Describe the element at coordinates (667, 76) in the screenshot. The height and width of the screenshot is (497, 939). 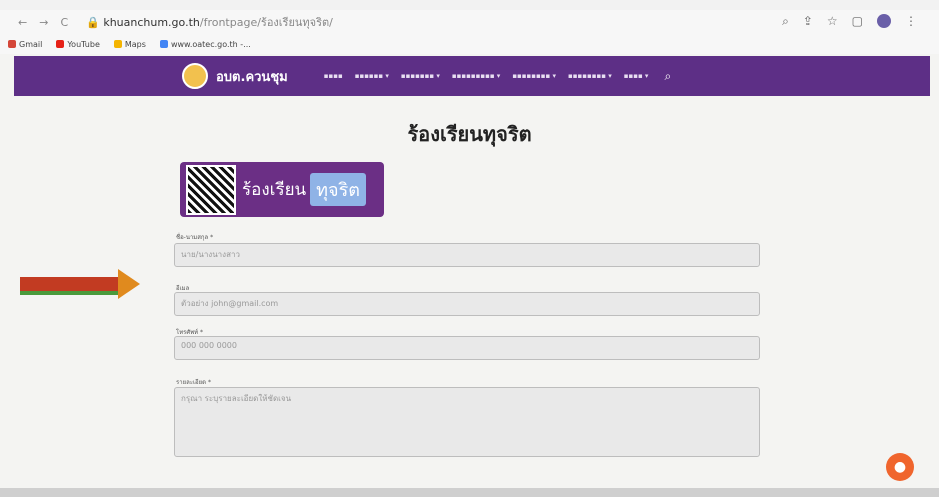
I see `search-icon: ⌕` at that location.